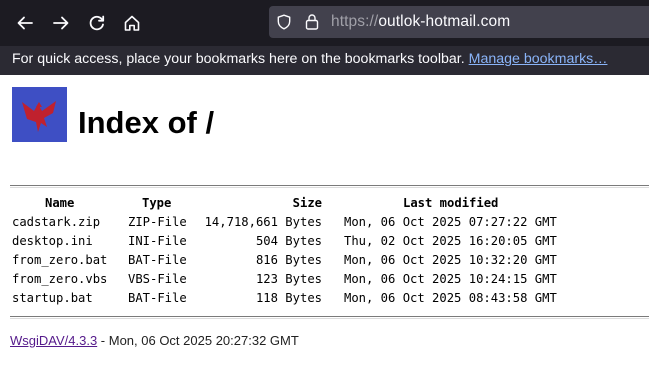  Describe the element at coordinates (288, 298) in the screenshot. I see `file-size: 118 Bytes` at that location.